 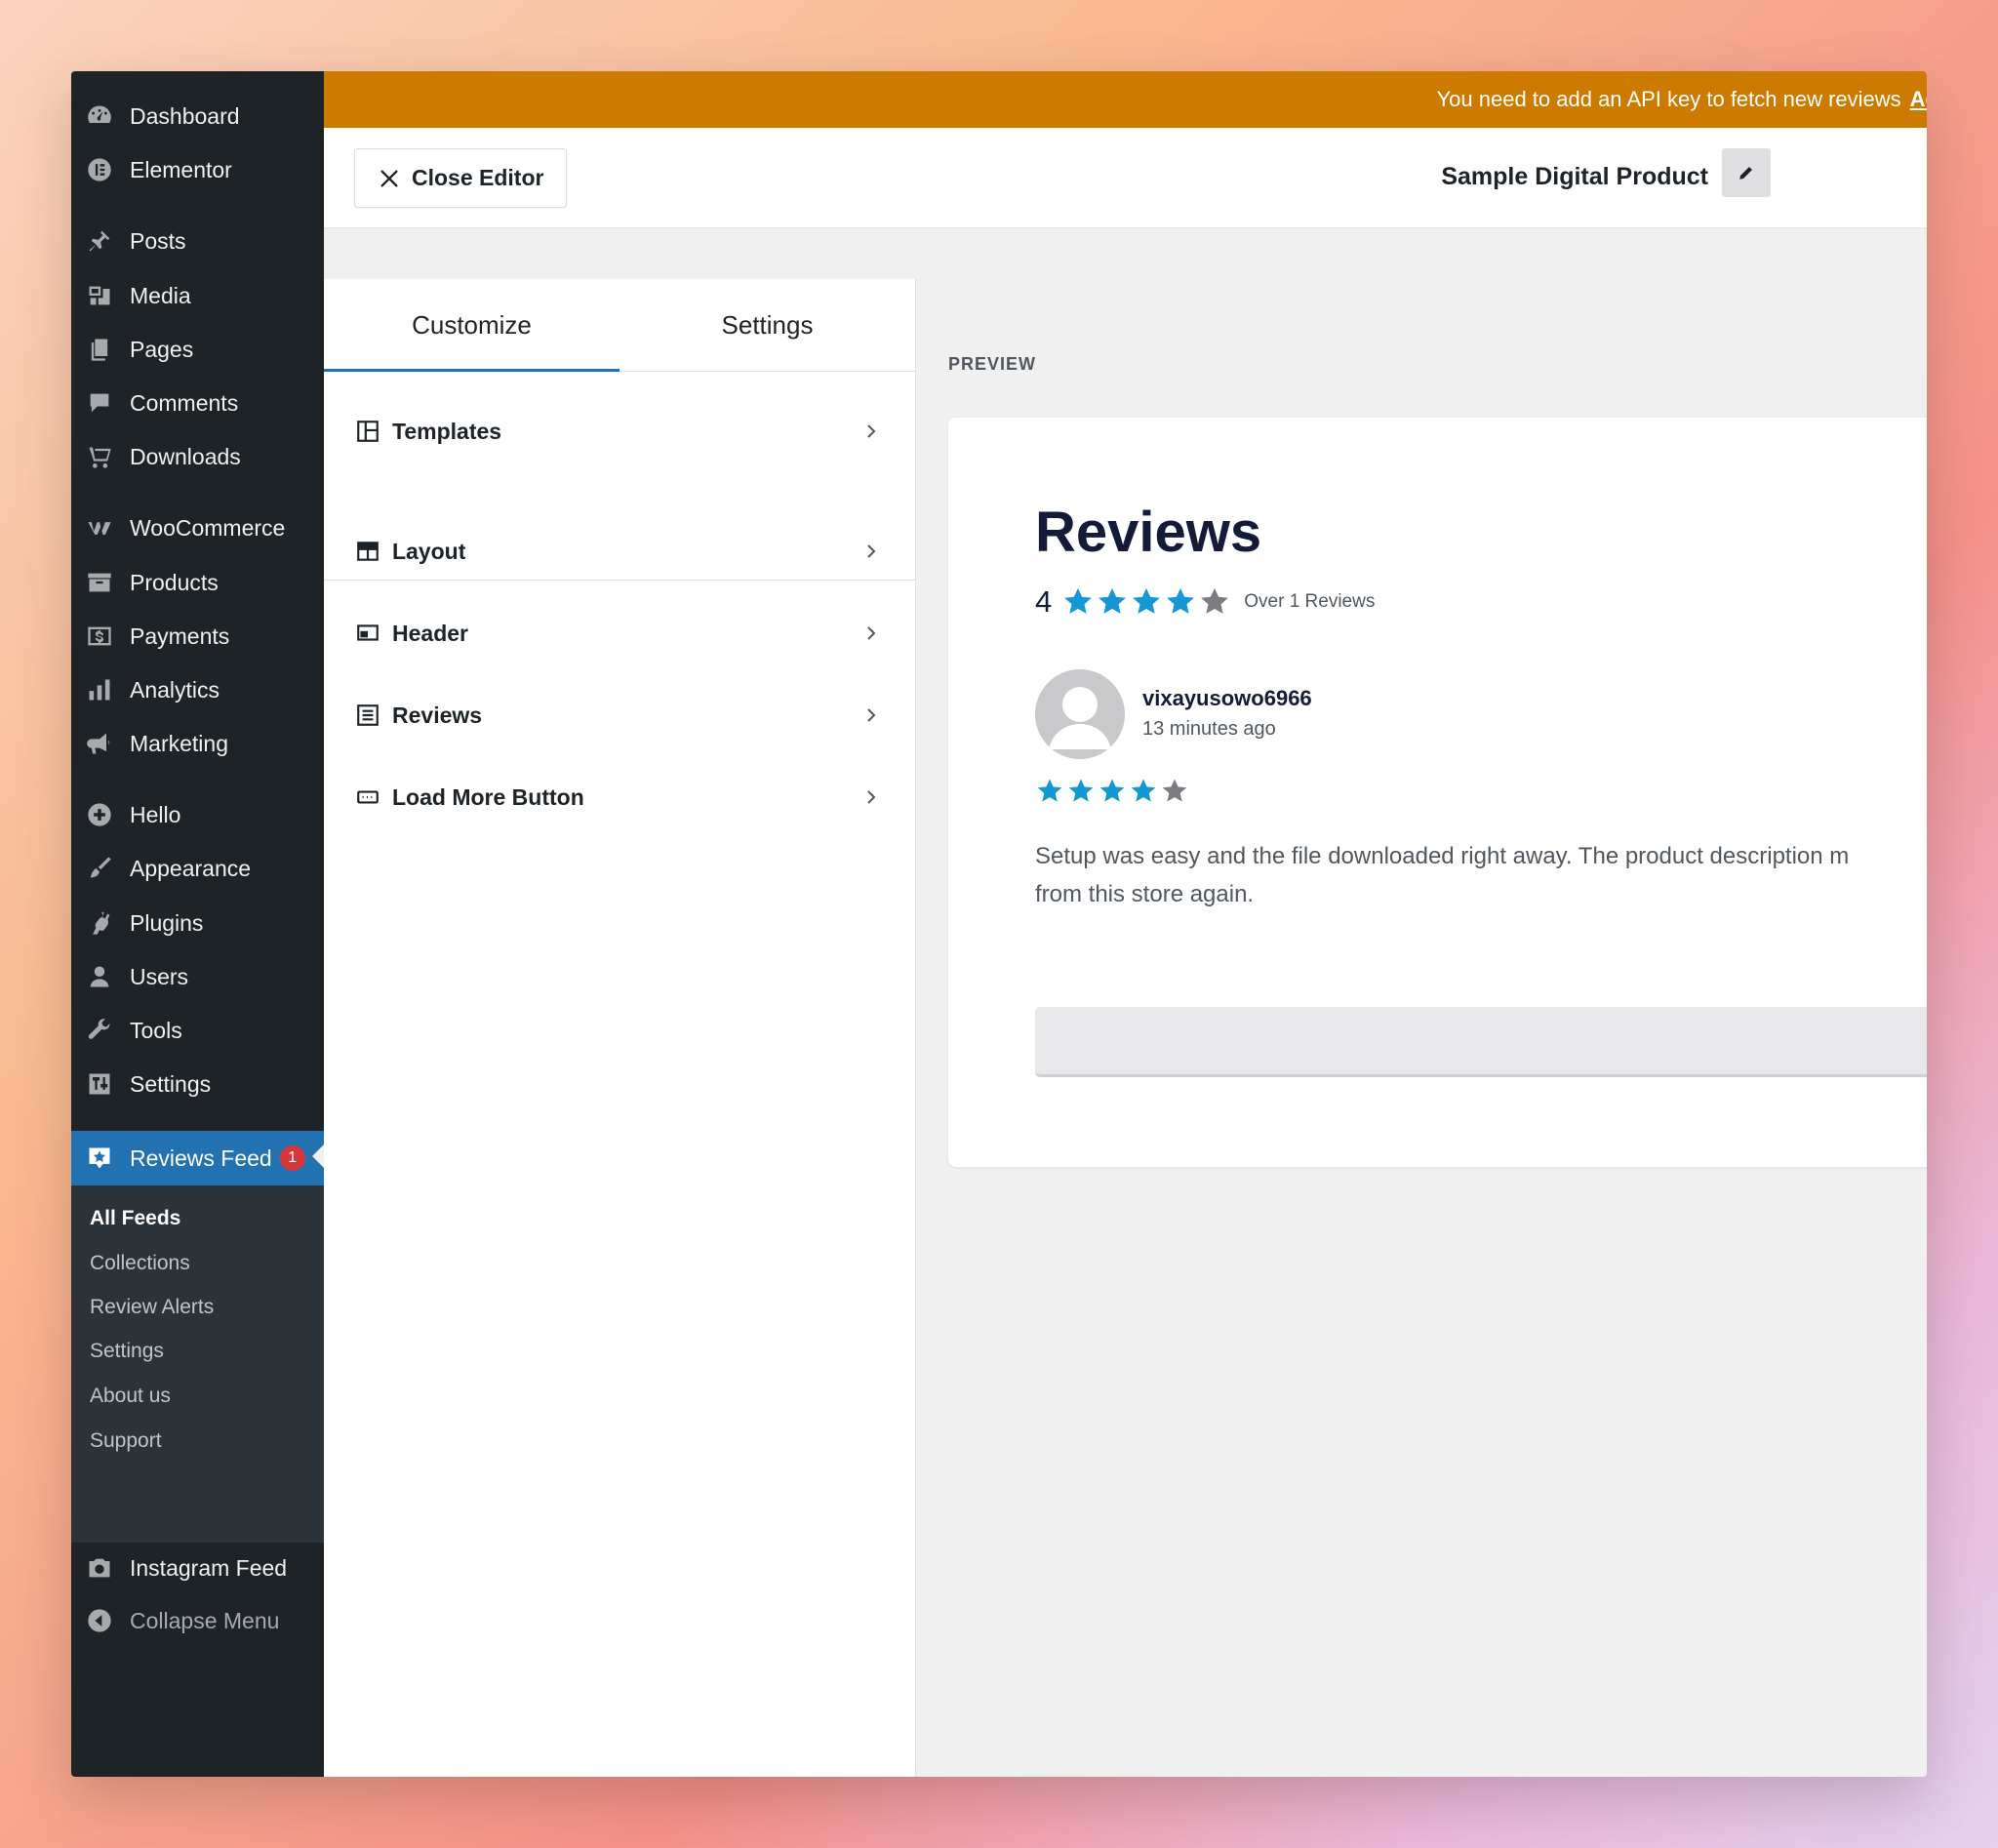 I want to click on section-label: Reviews, so click(x=437, y=715).